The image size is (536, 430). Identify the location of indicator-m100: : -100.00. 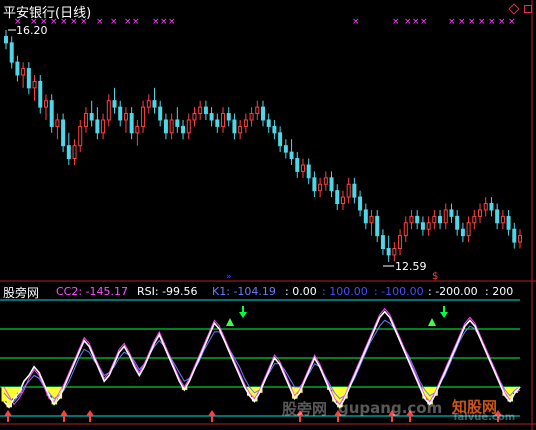
(399, 291).